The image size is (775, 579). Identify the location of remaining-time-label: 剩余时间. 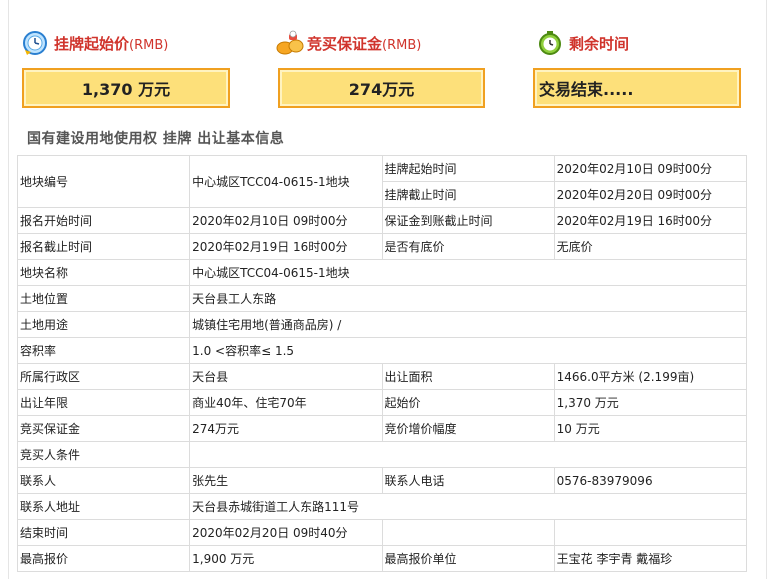
(599, 43).